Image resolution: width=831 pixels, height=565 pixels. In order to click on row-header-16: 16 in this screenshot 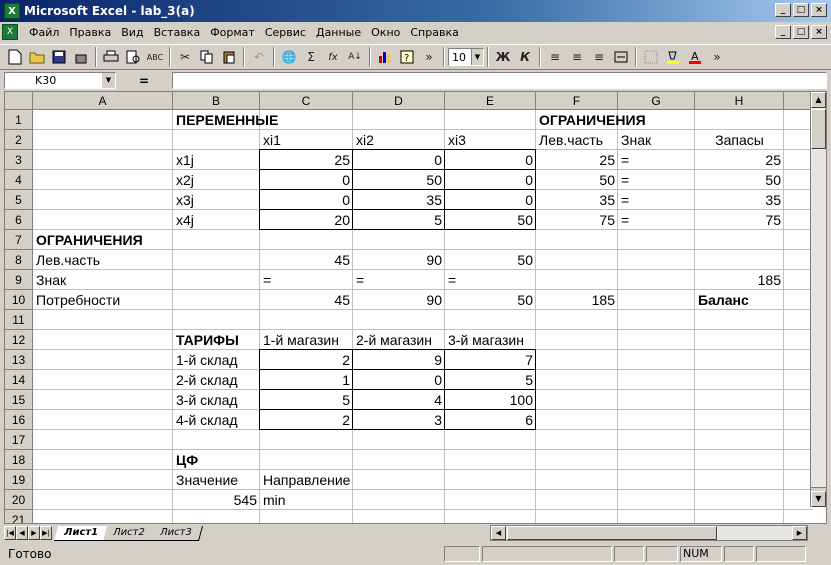, I will do `click(19, 420)`.